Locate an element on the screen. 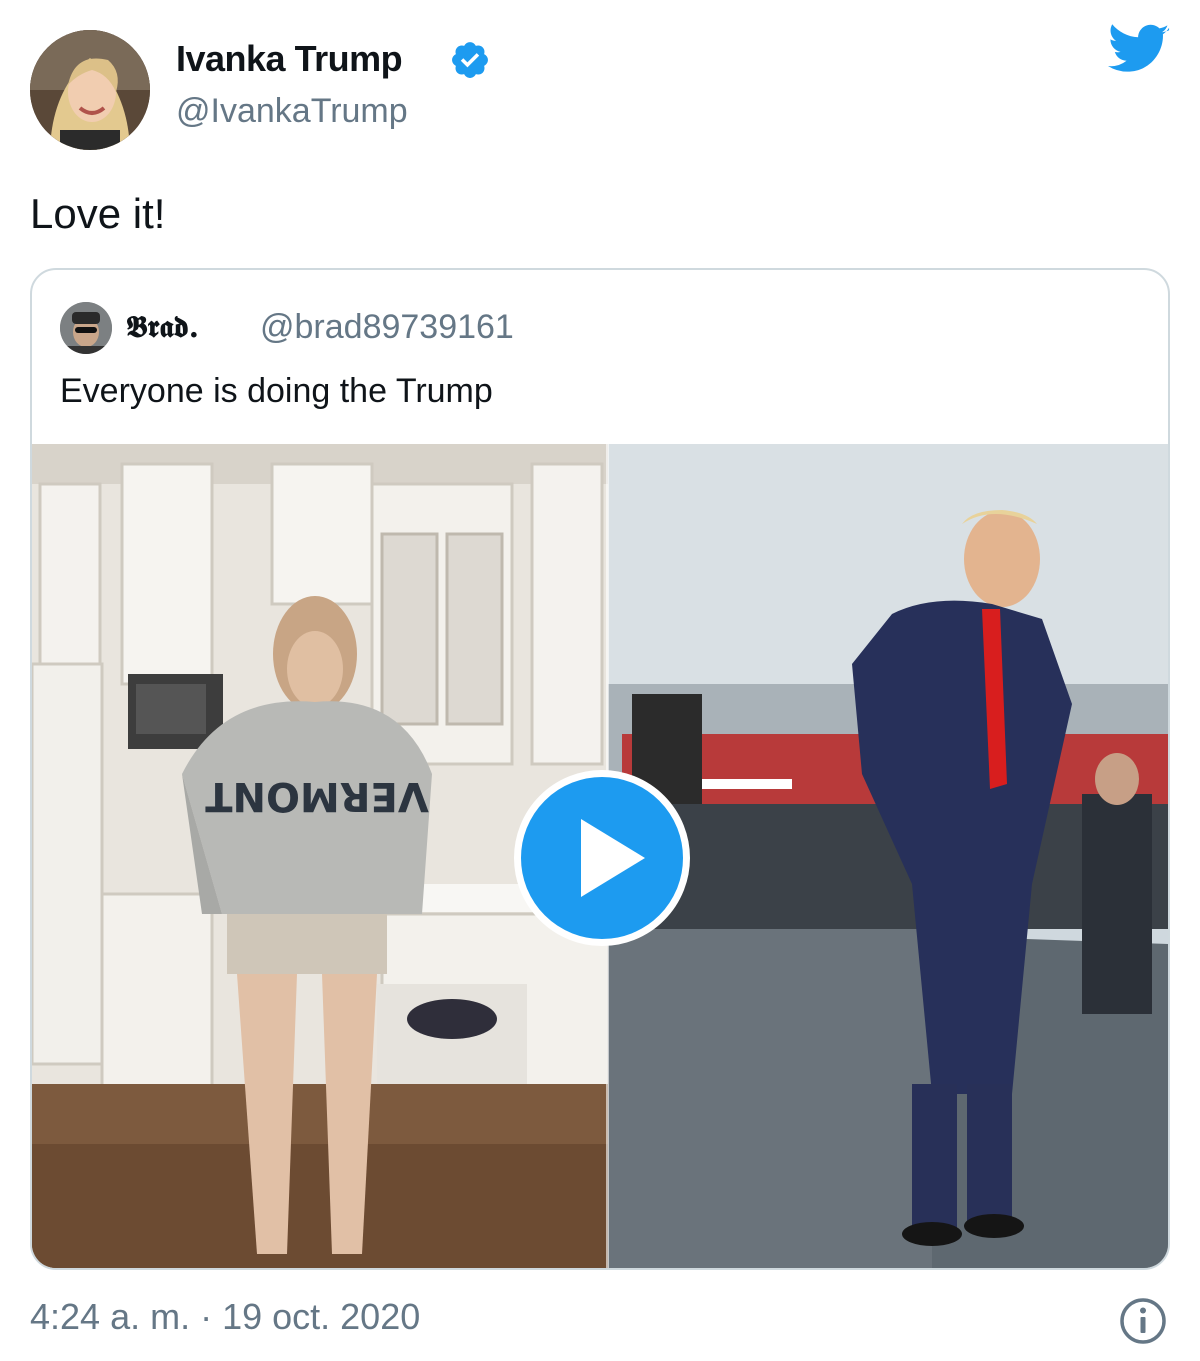 This screenshot has height=1361, width=1200. svg-text: VERMONT is located at coordinates (316, 796).